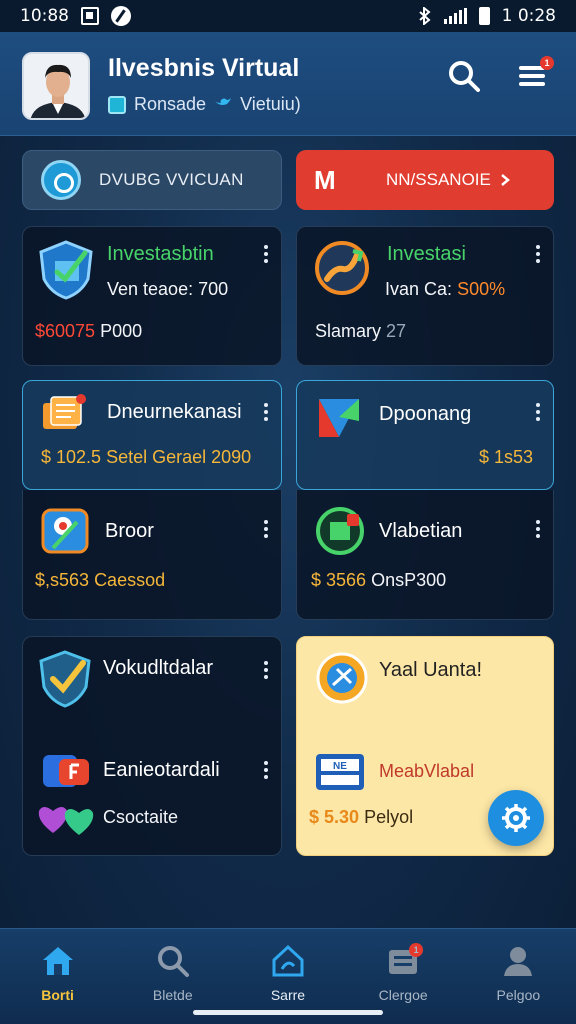 Image resolution: width=576 pixels, height=1024 pixels. What do you see at coordinates (158, 668) in the screenshot?
I see `card-title: Vokudltdalar` at bounding box center [158, 668].